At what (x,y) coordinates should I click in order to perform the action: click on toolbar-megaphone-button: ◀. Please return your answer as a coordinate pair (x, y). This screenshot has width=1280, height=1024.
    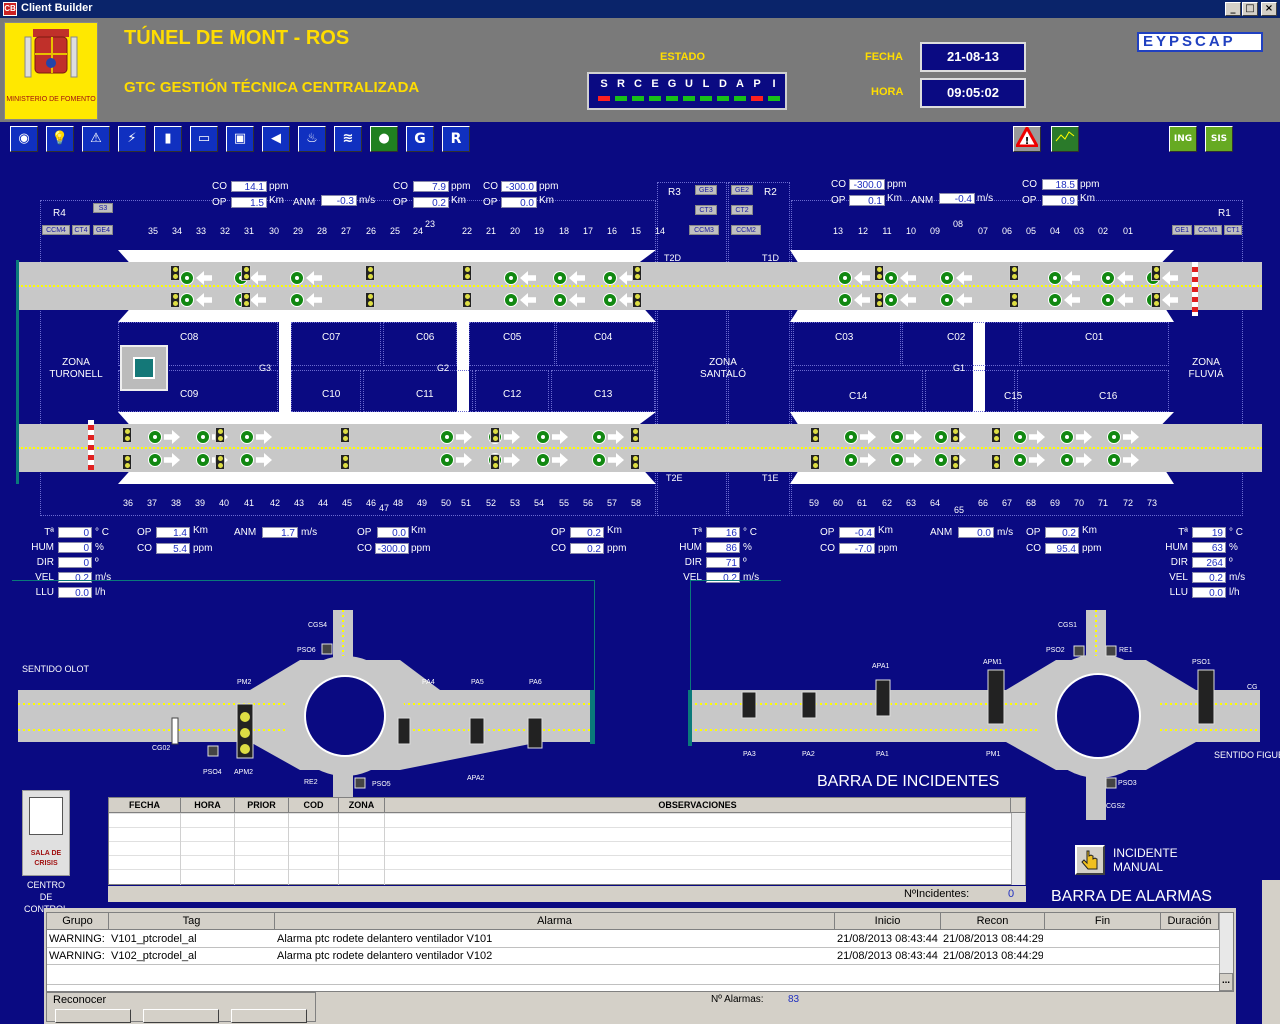
    Looking at the image, I should click on (276, 139).